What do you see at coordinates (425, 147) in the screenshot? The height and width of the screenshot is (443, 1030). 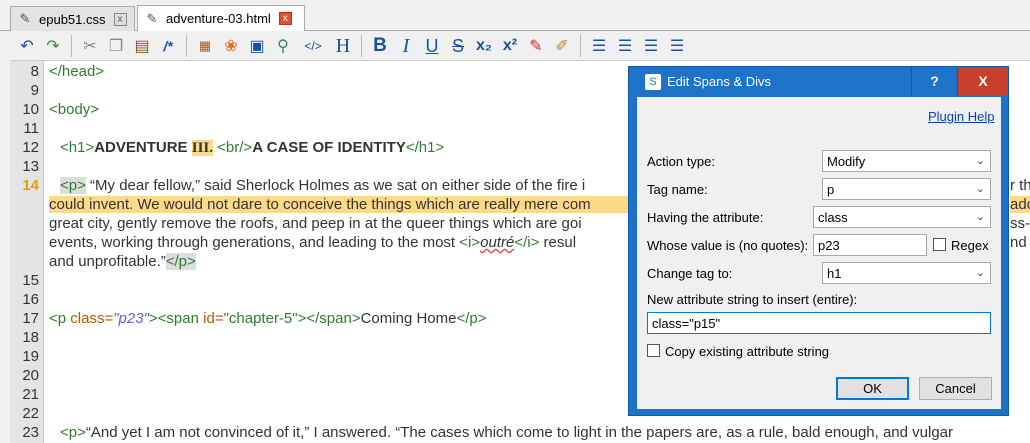 I see `code-token: </h1>` at bounding box center [425, 147].